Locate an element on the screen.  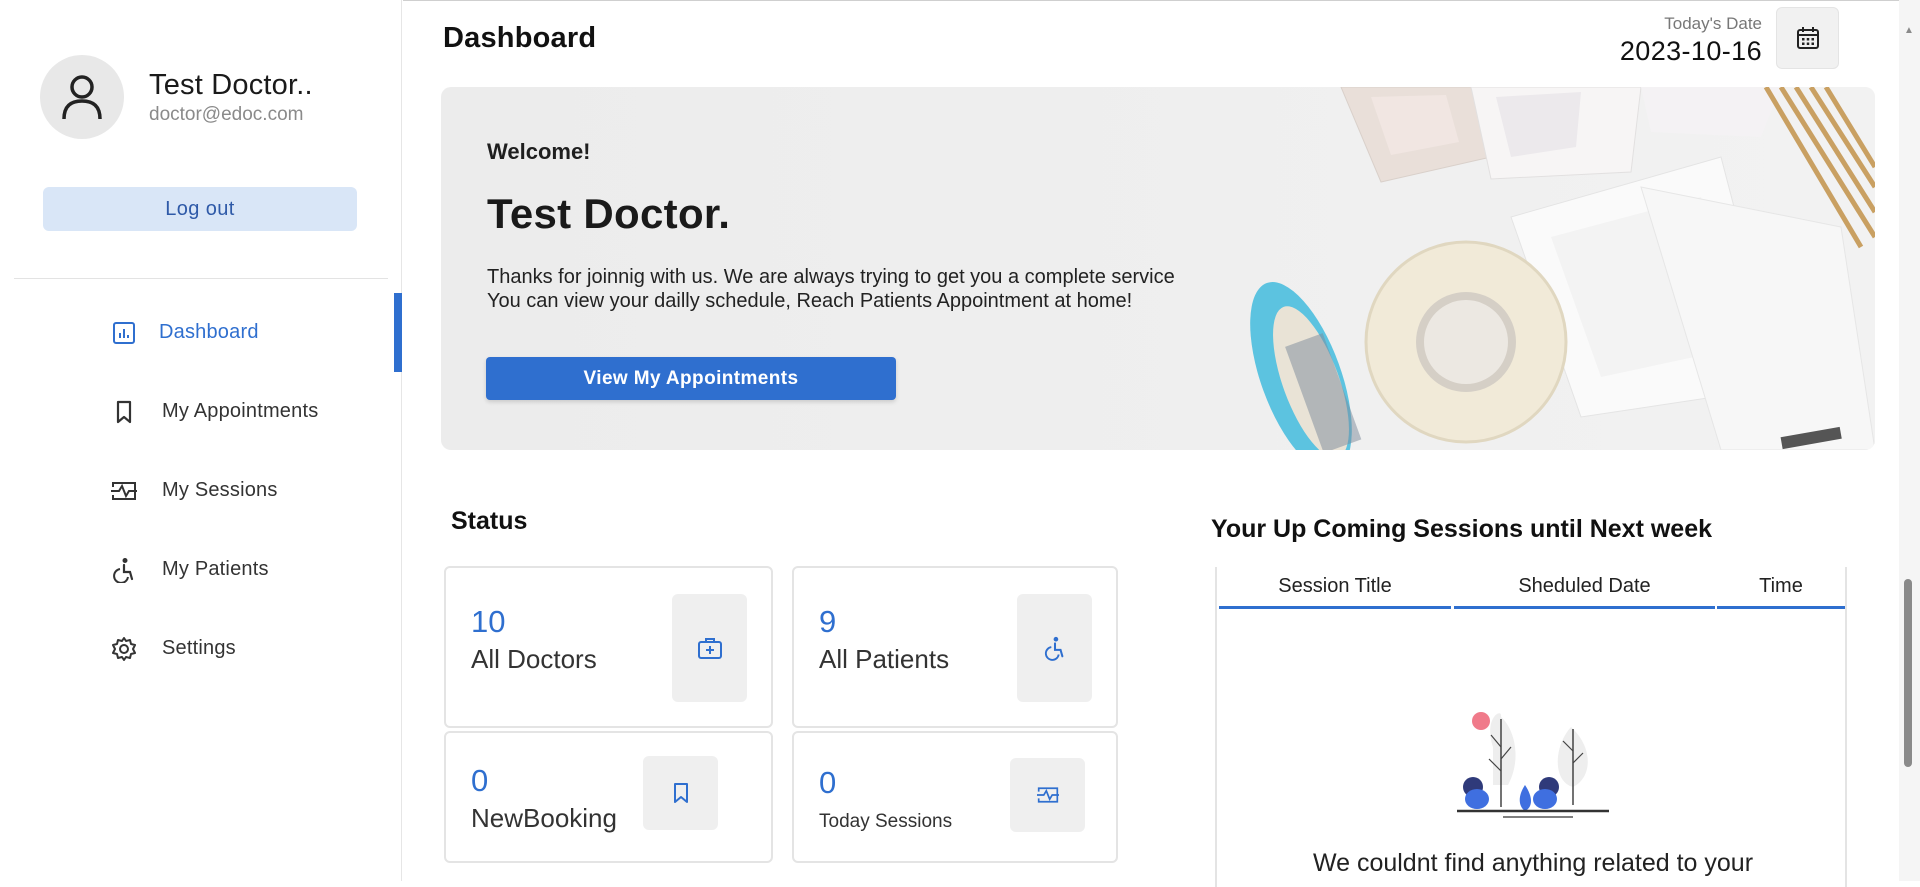
card-label: NewBooking is located at coordinates (544, 818).